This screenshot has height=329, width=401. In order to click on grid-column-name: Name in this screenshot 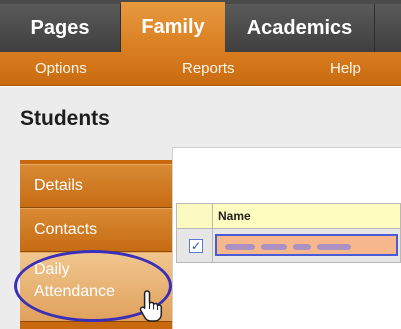, I will do `click(234, 216)`.